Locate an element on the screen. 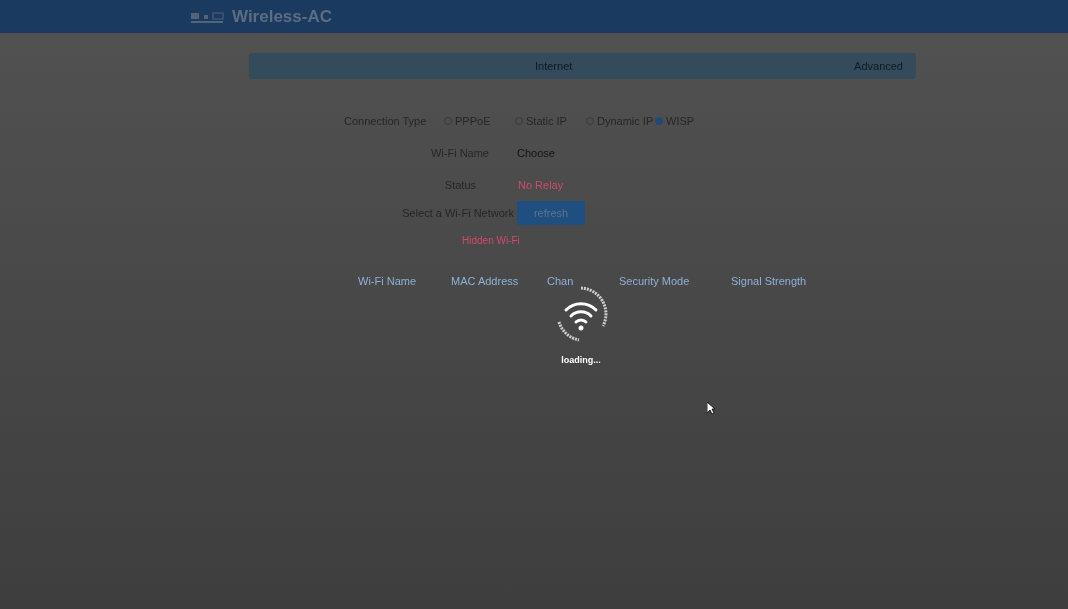  hidden-wifi-link: Hidden Wi-Fi is located at coordinates (491, 240).